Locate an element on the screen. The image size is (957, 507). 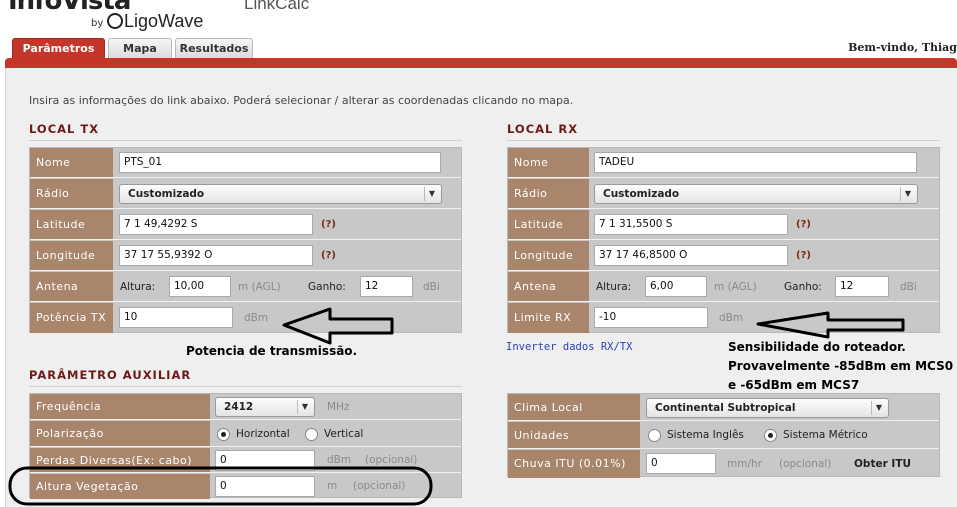
rx-annotation-note-3: e -65dBm em MCS7 is located at coordinates (794, 385).